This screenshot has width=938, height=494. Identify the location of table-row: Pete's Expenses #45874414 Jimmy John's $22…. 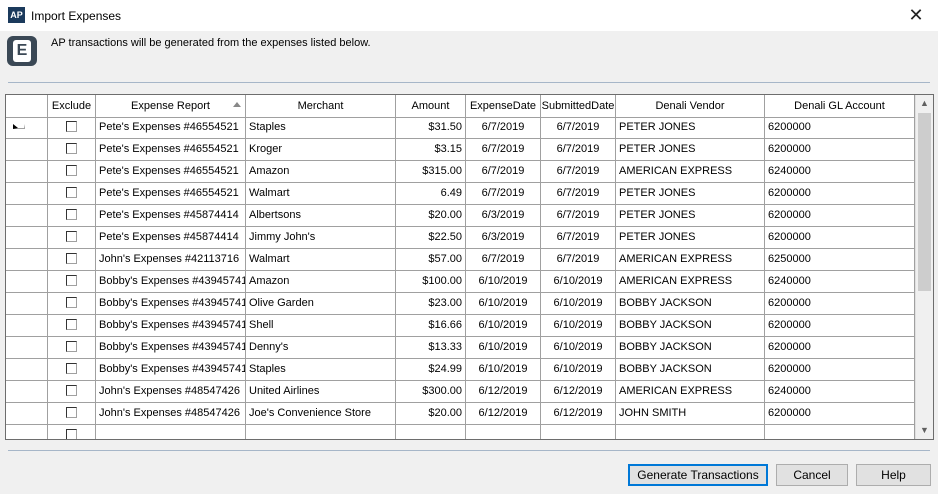
(460, 238).